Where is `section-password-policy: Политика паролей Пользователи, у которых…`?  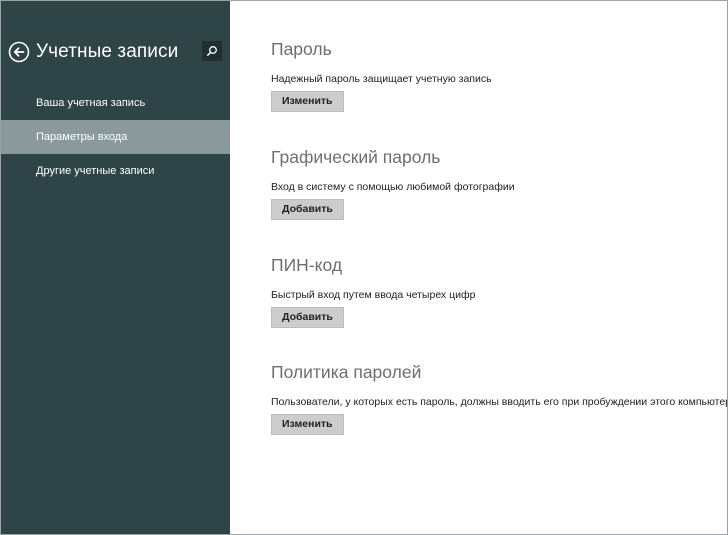 section-password-policy: Политика паролей Пользователи, у которых… is located at coordinates (499, 398).